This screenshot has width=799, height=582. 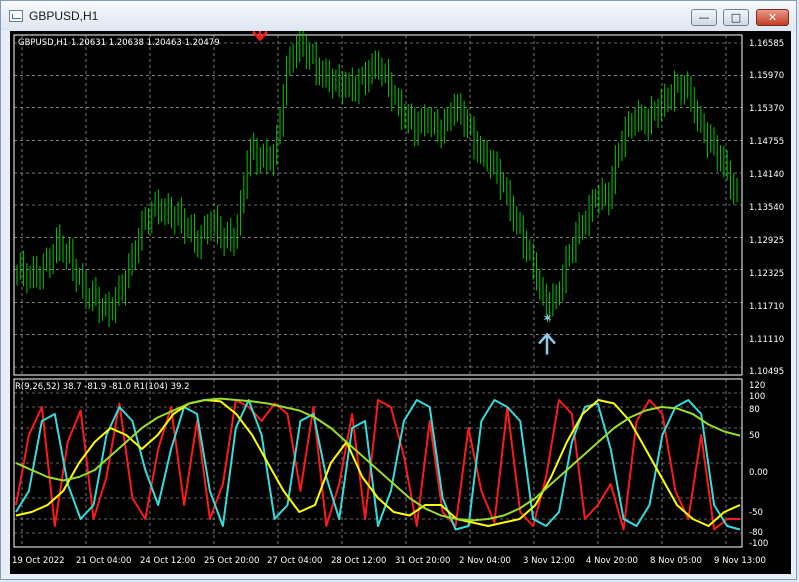 What do you see at coordinates (232, 561) in the screenshot?
I see `time-axis-label: 25 Oct 20:00` at bounding box center [232, 561].